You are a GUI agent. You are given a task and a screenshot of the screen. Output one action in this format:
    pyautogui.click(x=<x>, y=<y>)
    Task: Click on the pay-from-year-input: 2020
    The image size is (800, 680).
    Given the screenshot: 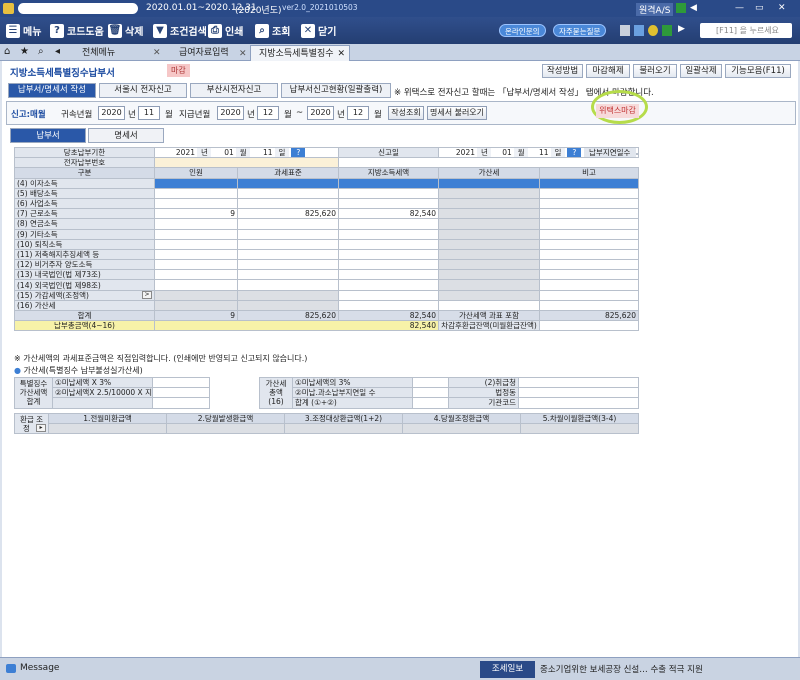 What is the action you would take?
    pyautogui.click(x=230, y=113)
    